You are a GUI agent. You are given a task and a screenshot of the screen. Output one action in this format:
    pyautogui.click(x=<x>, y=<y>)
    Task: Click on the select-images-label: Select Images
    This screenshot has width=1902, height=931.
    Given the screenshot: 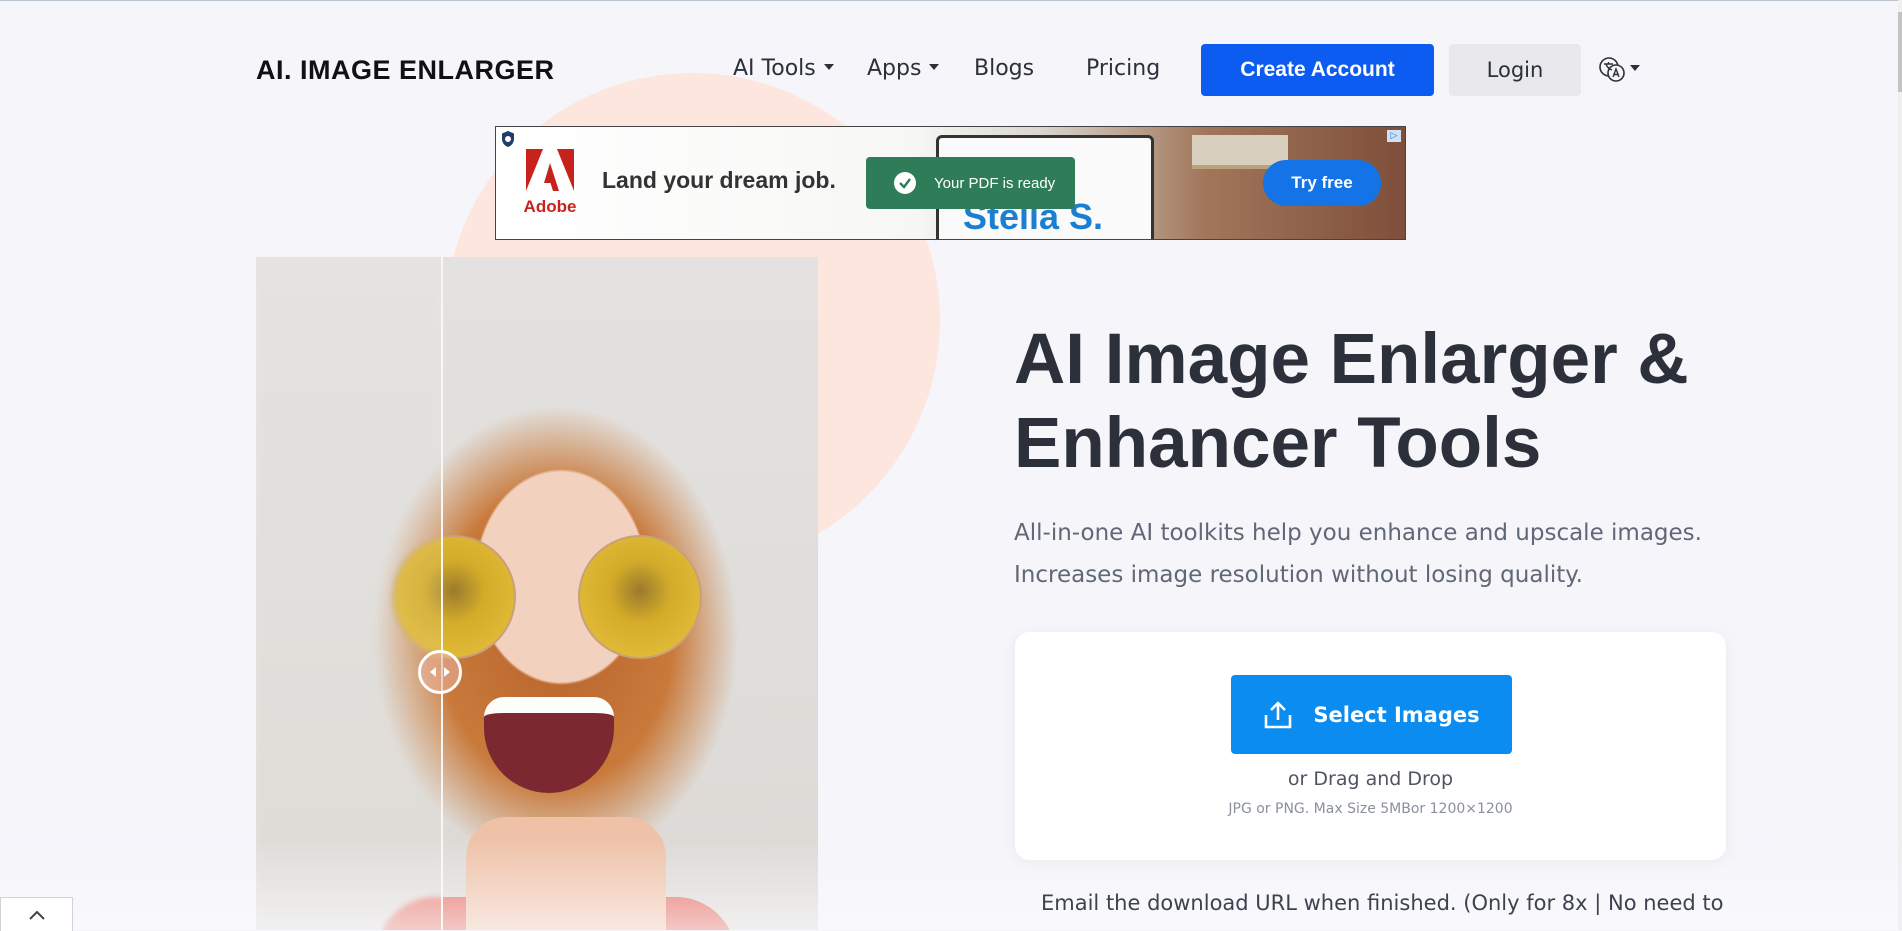 What is the action you would take?
    pyautogui.click(x=1396, y=714)
    